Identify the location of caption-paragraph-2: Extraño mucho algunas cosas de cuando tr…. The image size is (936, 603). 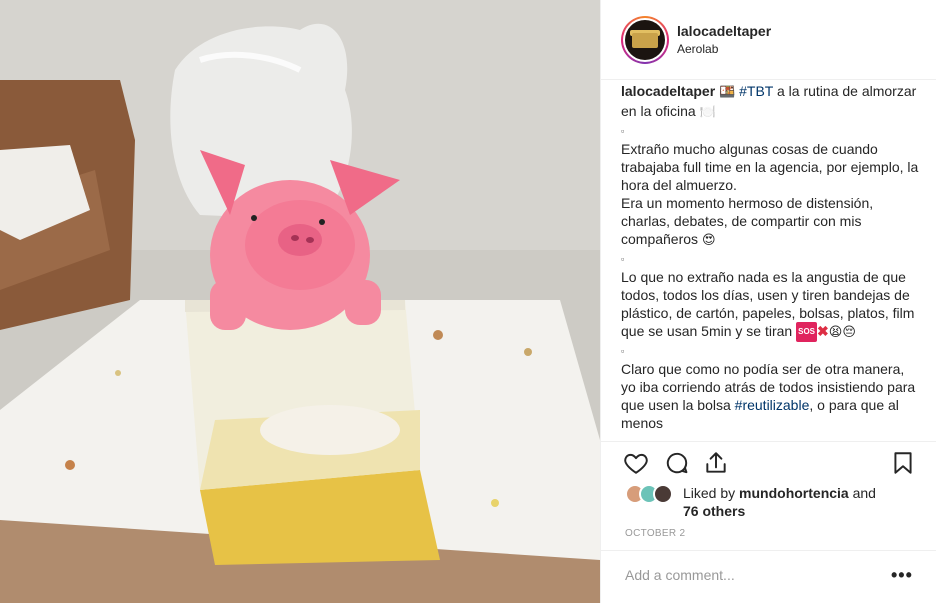
(770, 167).